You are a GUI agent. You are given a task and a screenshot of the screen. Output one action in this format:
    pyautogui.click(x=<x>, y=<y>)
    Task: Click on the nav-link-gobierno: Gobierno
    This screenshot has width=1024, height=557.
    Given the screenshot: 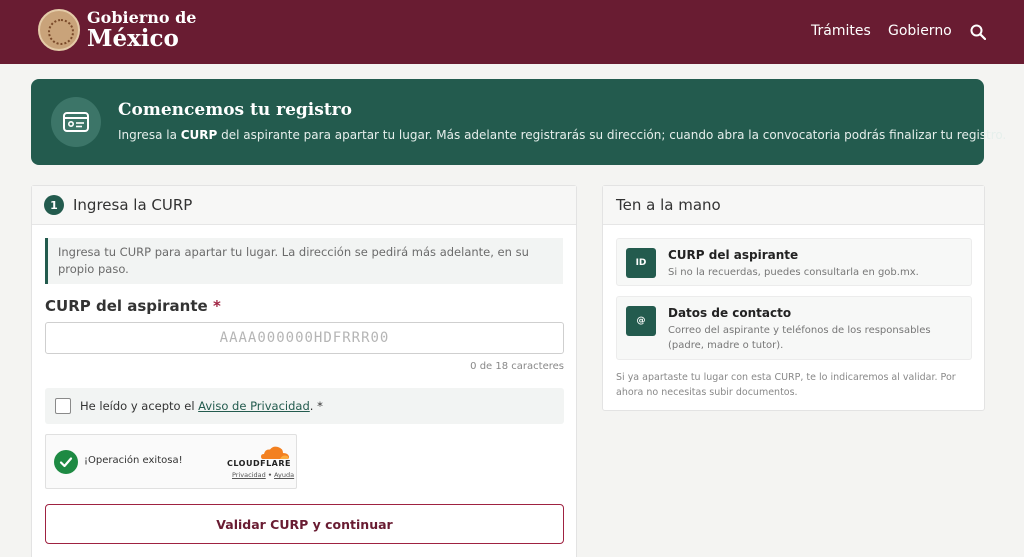 What is the action you would take?
    pyautogui.click(x=920, y=31)
    